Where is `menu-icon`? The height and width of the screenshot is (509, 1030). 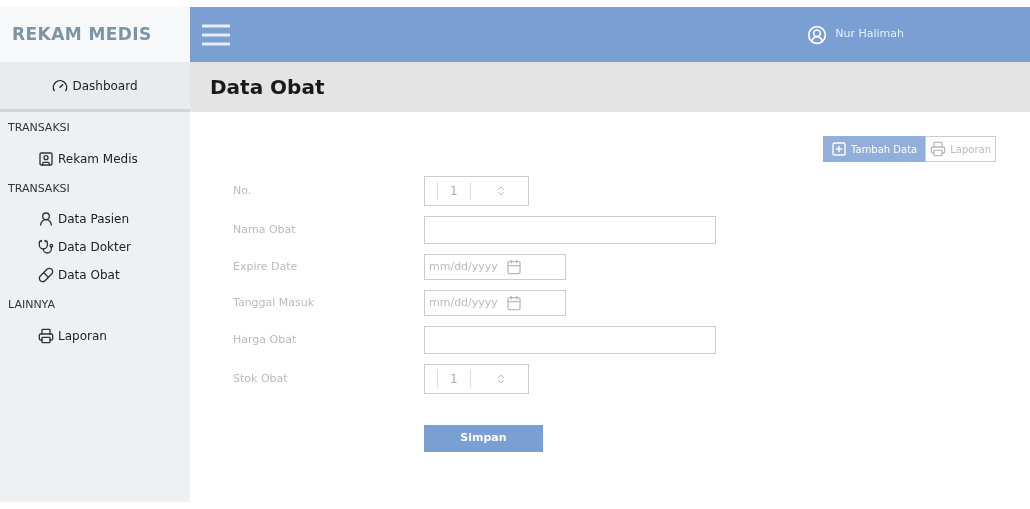
menu-icon is located at coordinates (216, 34).